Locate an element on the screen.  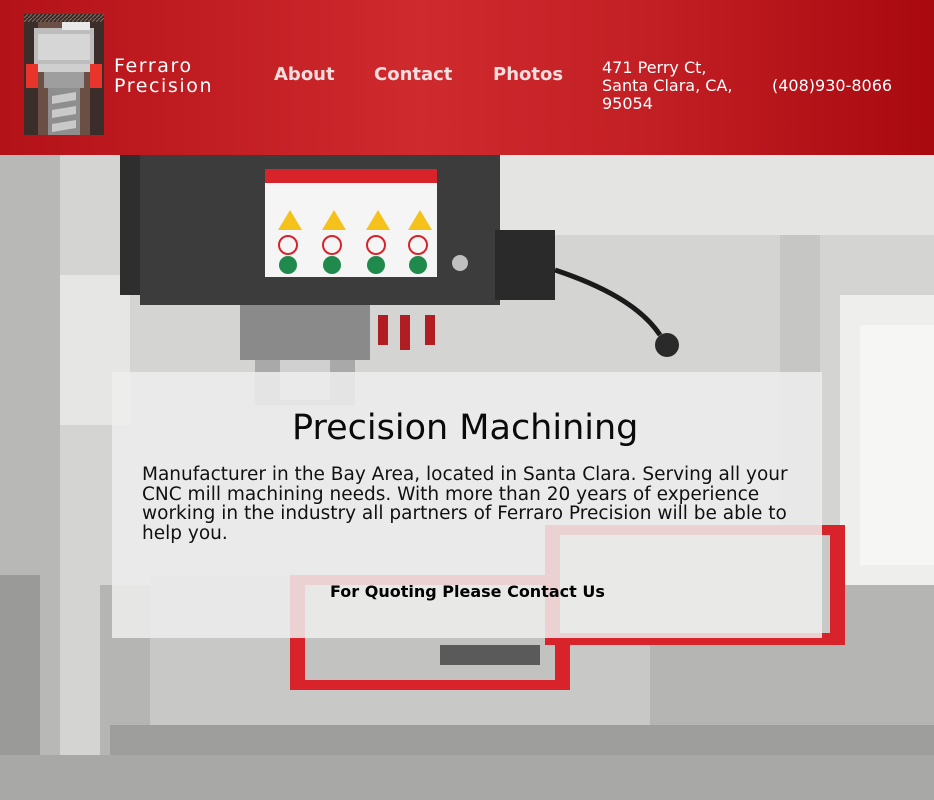
page-title: Precision Machining is located at coordinates (465, 428).